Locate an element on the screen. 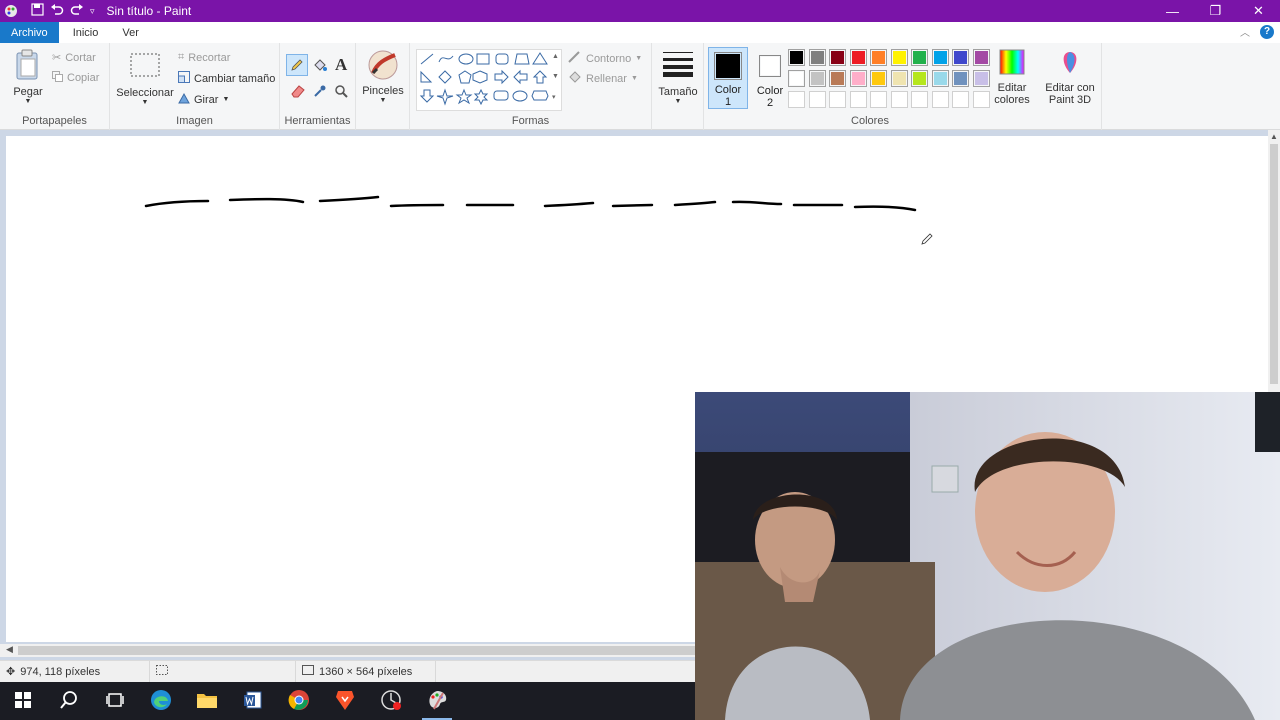 The width and height of the screenshot is (1280, 720). undo-icon is located at coordinates (57, 11).